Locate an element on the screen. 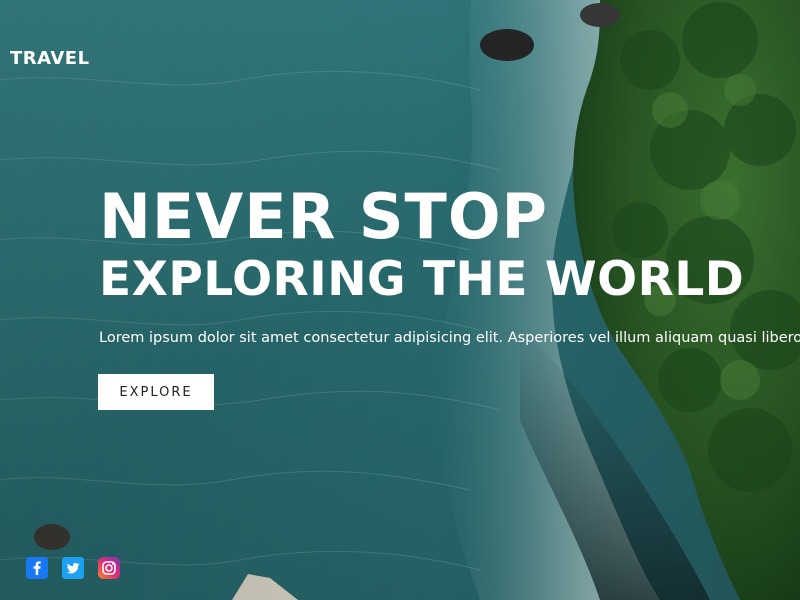  twitter-link is located at coordinates (73, 568).